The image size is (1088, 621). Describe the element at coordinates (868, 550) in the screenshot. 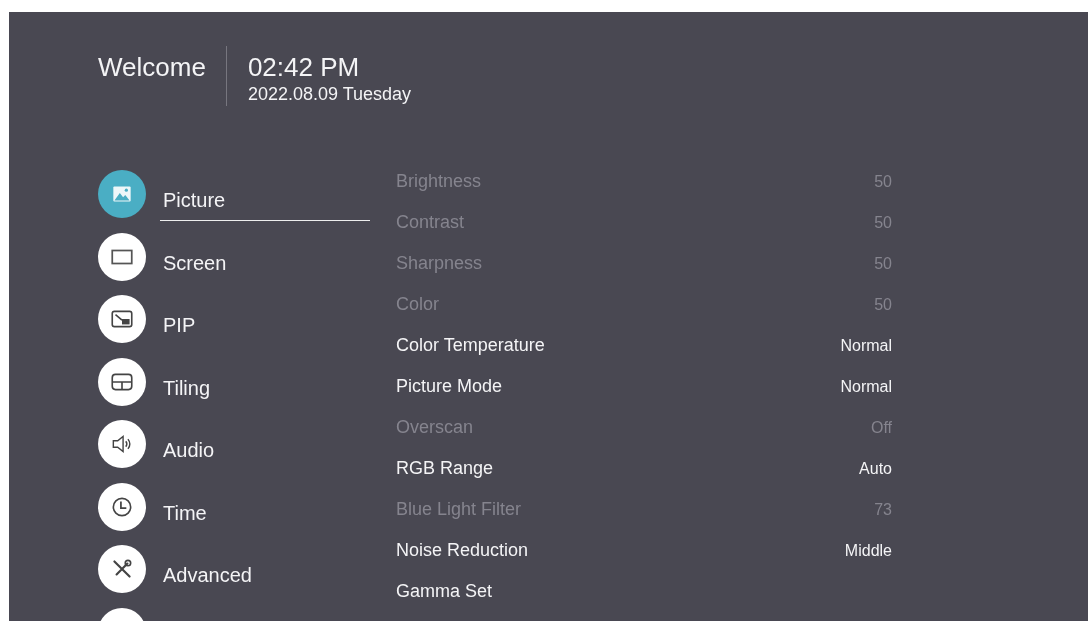

I see `setting-value: Middle` at that location.